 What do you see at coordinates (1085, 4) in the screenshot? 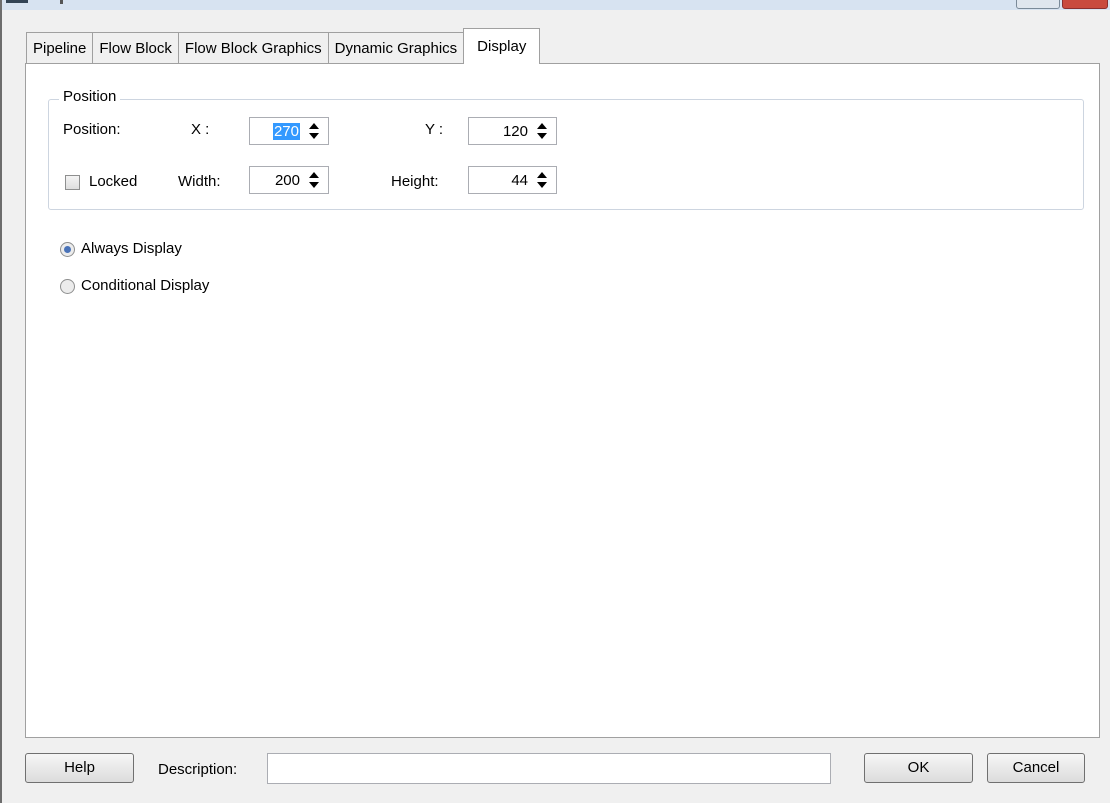
I see `close-button` at bounding box center [1085, 4].